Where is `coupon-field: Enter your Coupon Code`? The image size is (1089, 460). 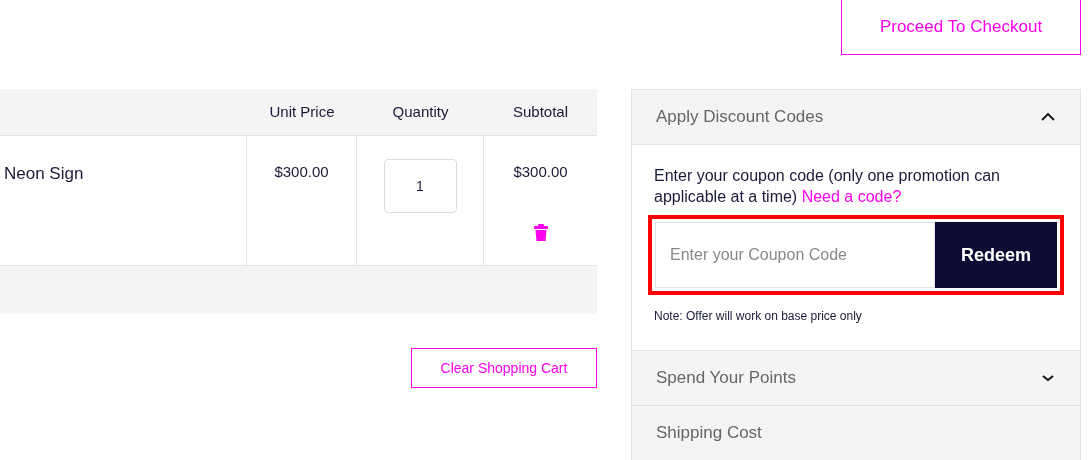 coupon-field: Enter your Coupon Code is located at coordinates (795, 255).